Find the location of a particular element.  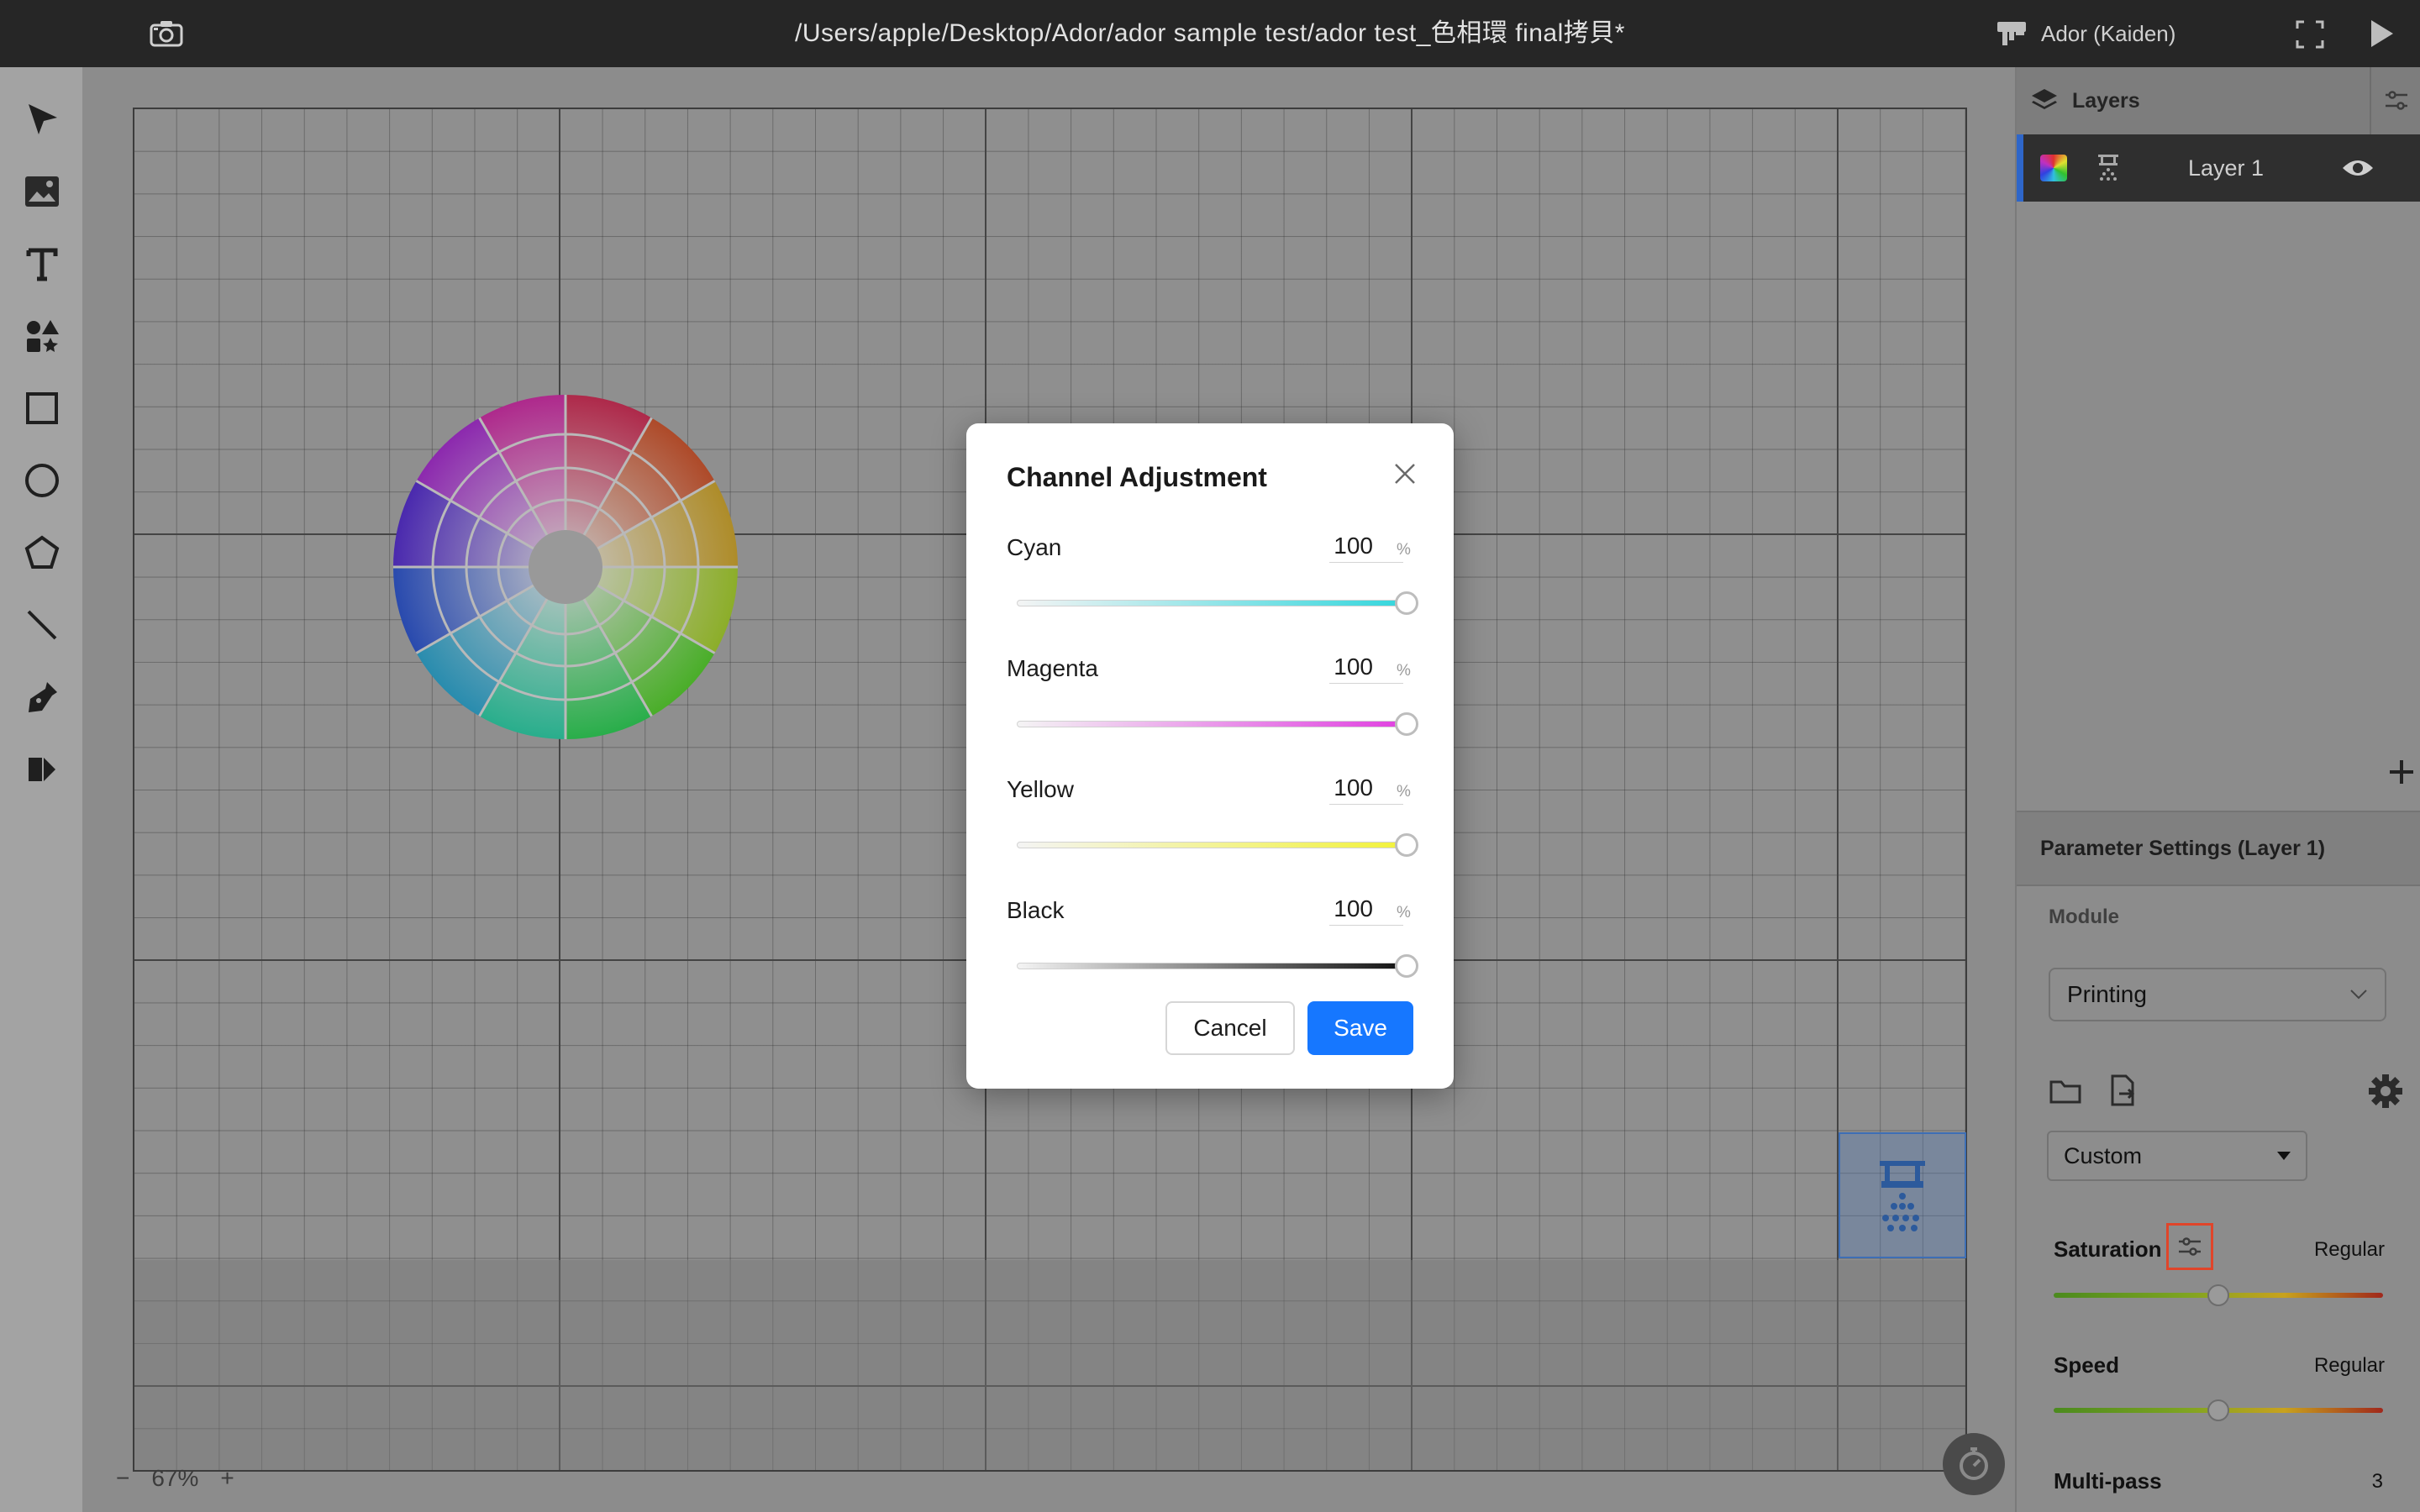

yellow-slider is located at coordinates (1212, 845).